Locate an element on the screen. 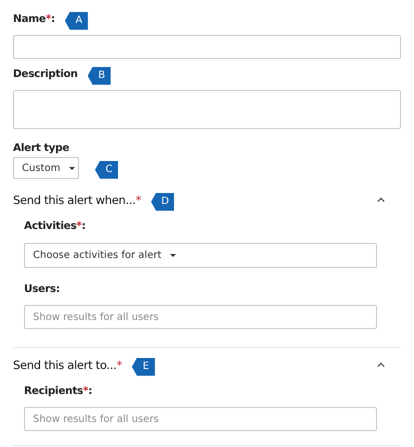 The width and height of the screenshot is (414, 447). callout-tag: E is located at coordinates (143, 367).